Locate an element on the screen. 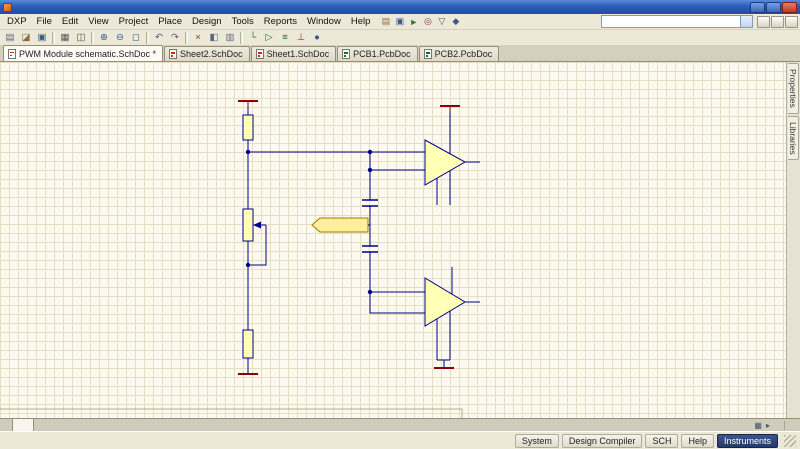 Image resolution: width=800 pixels, height=449 pixels. main-toolbar: ▤ ◪ ▣ ▦ ◫ ⊕ ⊖ ◻ ↶ ↷ × ◧ ▥ └ ▷ ≡ ⊥ ● is located at coordinates (400, 38).